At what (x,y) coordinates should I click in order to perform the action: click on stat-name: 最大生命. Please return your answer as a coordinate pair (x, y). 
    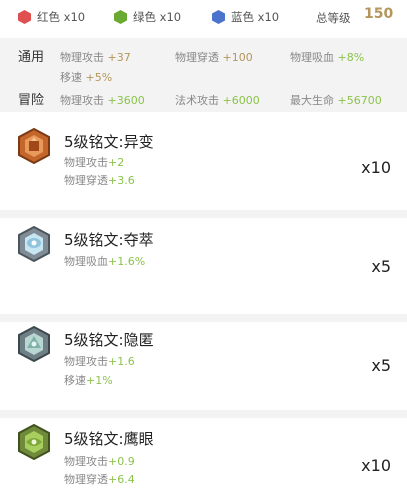
    Looking at the image, I should click on (312, 100).